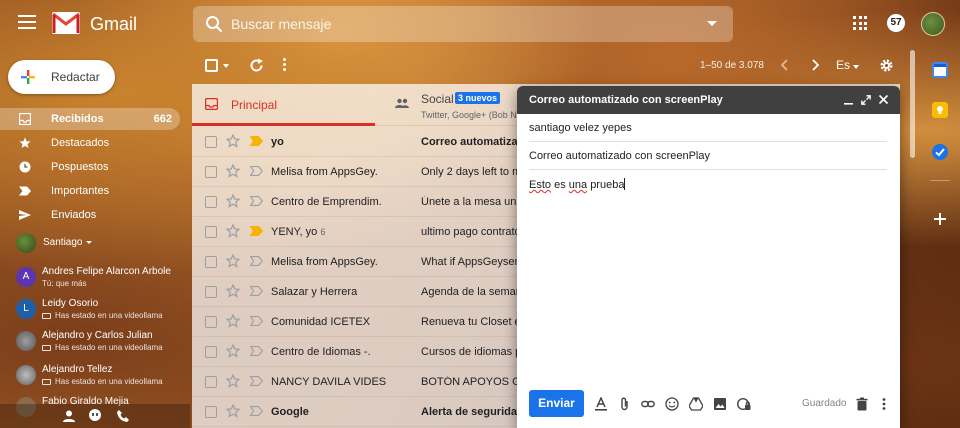  What do you see at coordinates (27, 22) in the screenshot?
I see `menu-icon` at bounding box center [27, 22].